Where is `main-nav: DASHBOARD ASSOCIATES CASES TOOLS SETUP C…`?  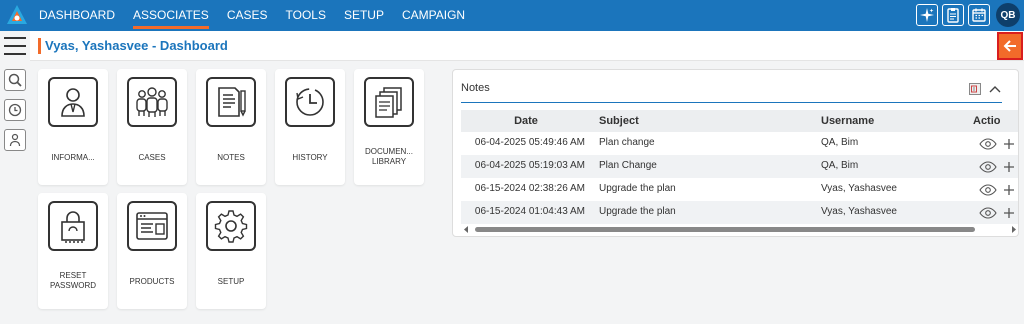
main-nav: DASHBOARD ASSOCIATES CASES TOOLS SETUP C… is located at coordinates (252, 15).